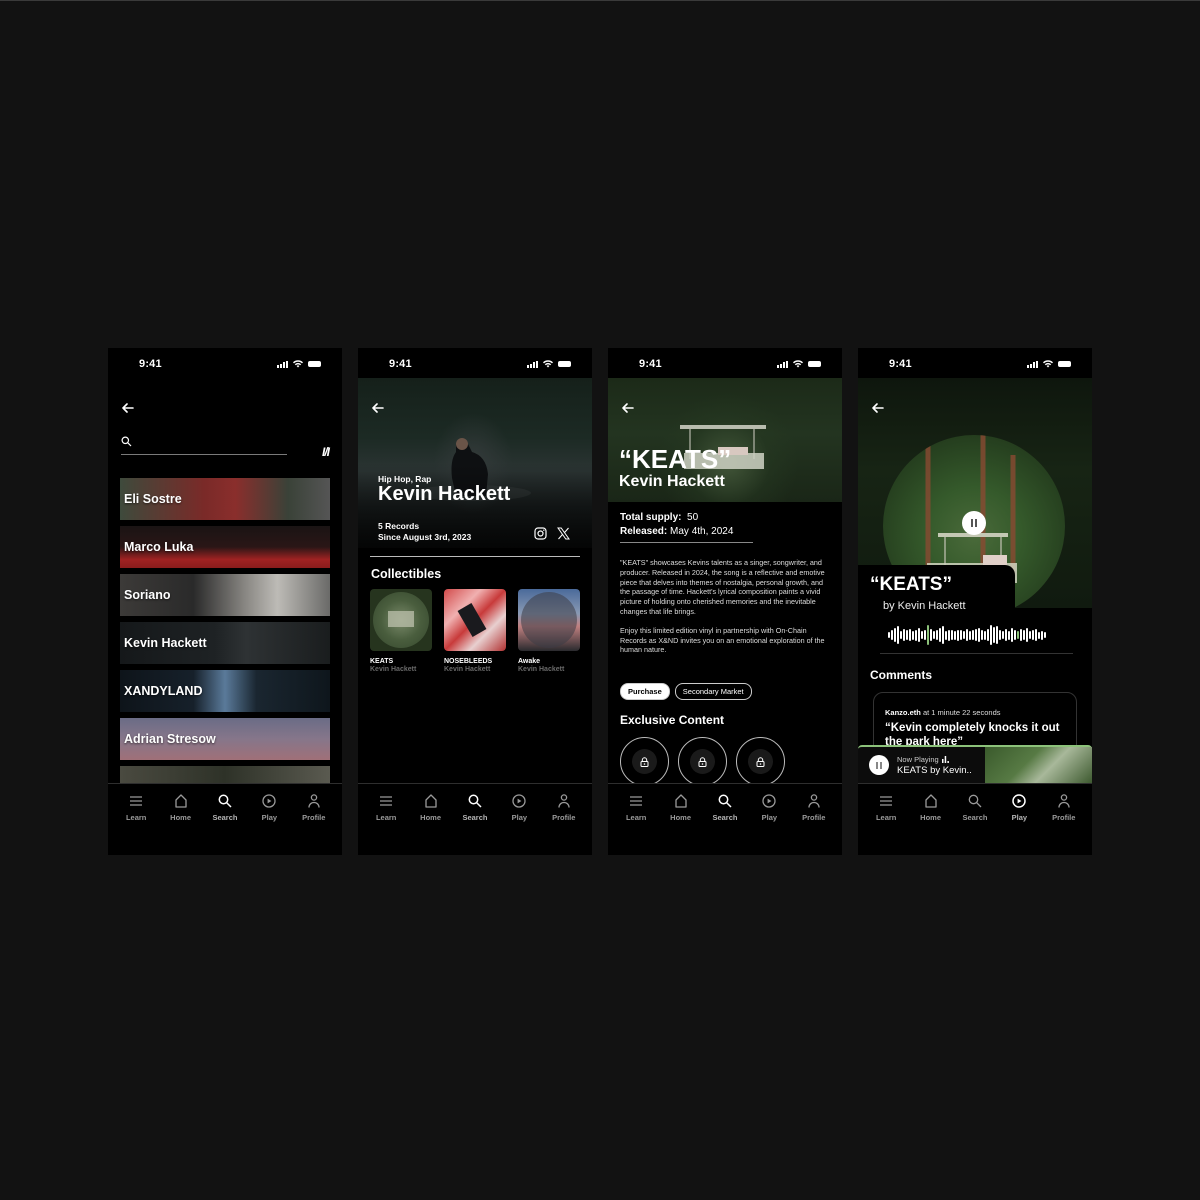 Image resolution: width=1200 pixels, height=1200 pixels. I want to click on collectibles-title: Collectibles, so click(406, 574).